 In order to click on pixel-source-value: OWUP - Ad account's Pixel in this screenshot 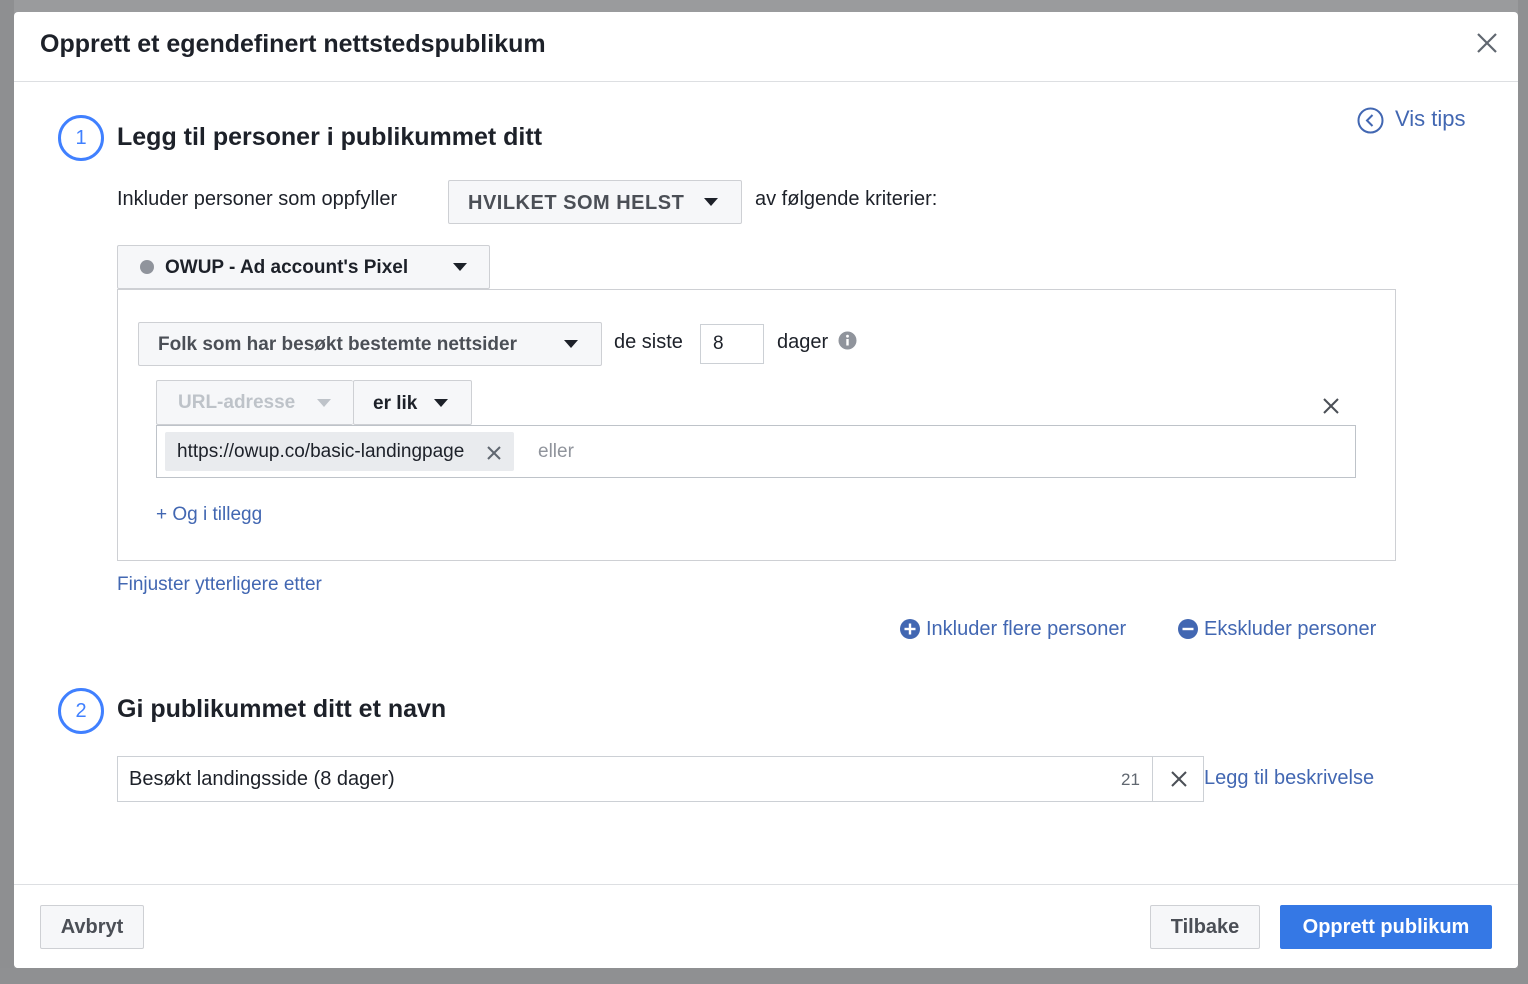, I will do `click(287, 267)`.